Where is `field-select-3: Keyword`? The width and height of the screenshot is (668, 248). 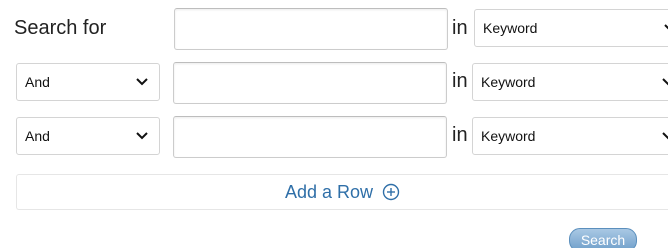 field-select-3: Keyword is located at coordinates (570, 136).